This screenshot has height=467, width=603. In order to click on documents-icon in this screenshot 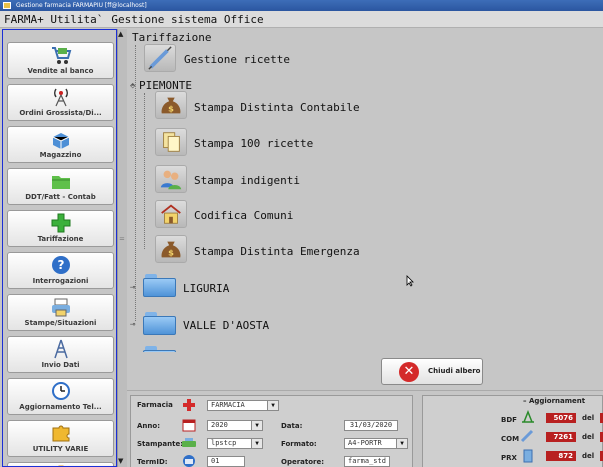, I will do `click(171, 142)`.